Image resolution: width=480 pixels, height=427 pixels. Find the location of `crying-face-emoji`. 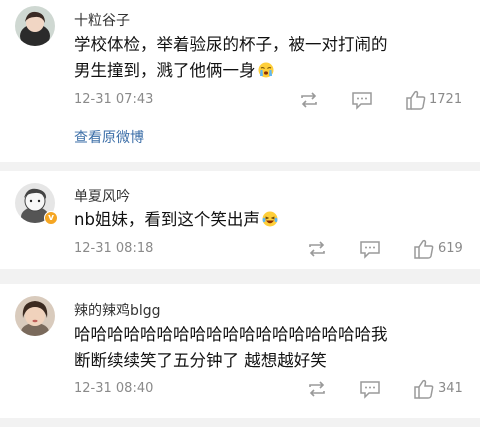

crying-face-emoji is located at coordinates (266, 69).